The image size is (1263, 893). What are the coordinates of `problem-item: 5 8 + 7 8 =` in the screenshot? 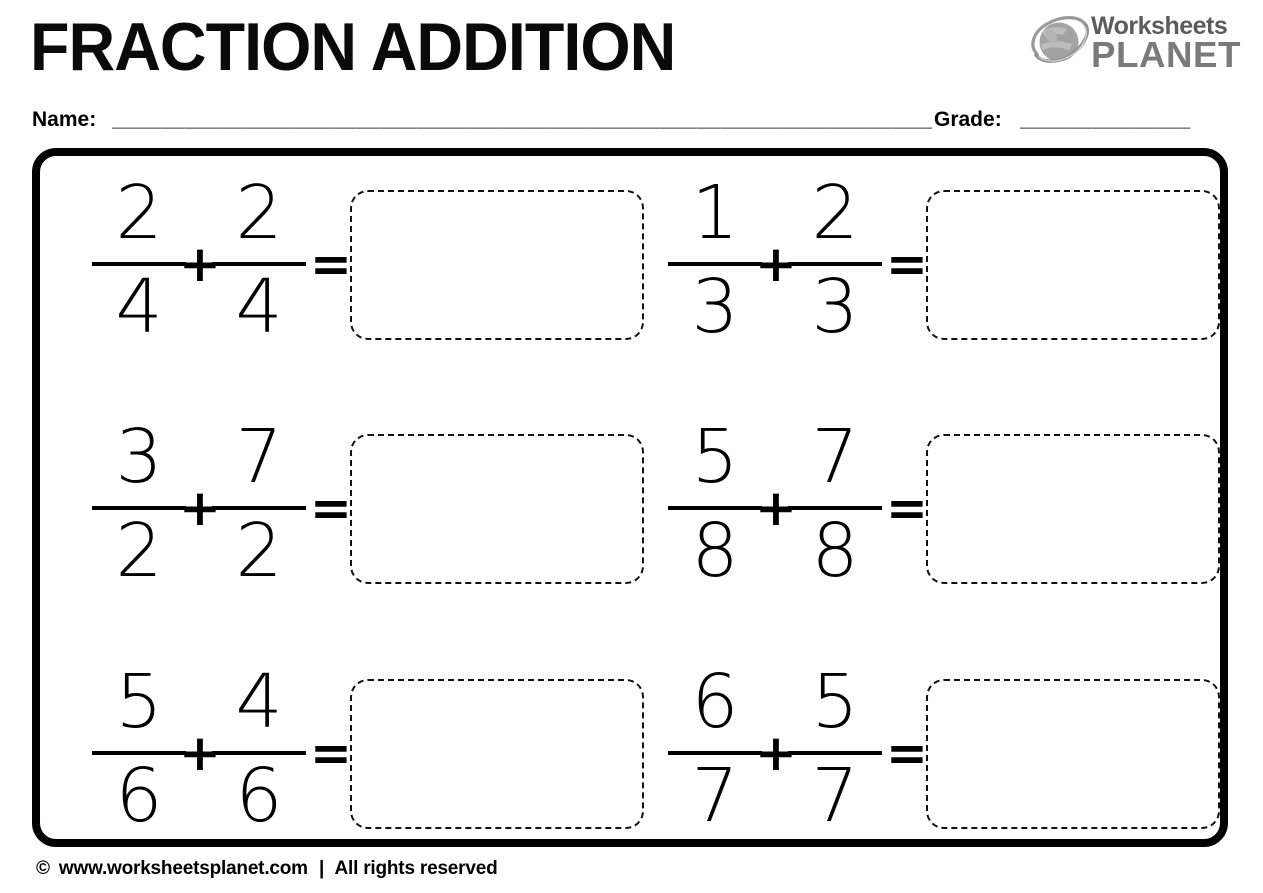 It's located at (929, 509).